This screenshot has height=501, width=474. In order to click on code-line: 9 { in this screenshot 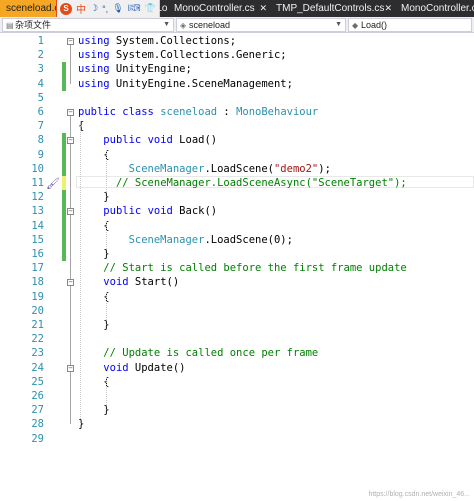, I will do `click(237, 155)`.